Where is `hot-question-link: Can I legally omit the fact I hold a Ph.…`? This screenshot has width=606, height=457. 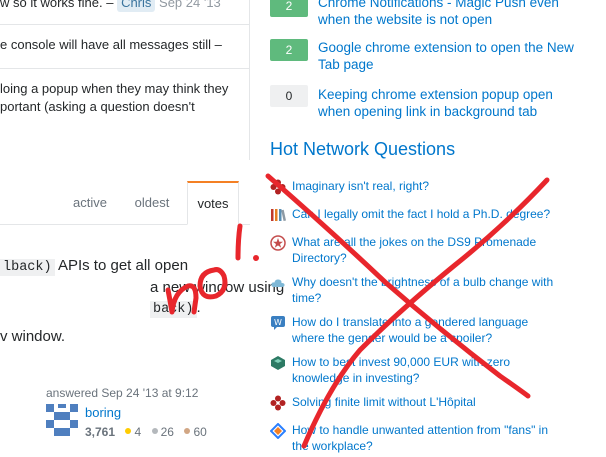 hot-question-link: Can I legally omit the fact I hold a Ph.… is located at coordinates (427, 214).